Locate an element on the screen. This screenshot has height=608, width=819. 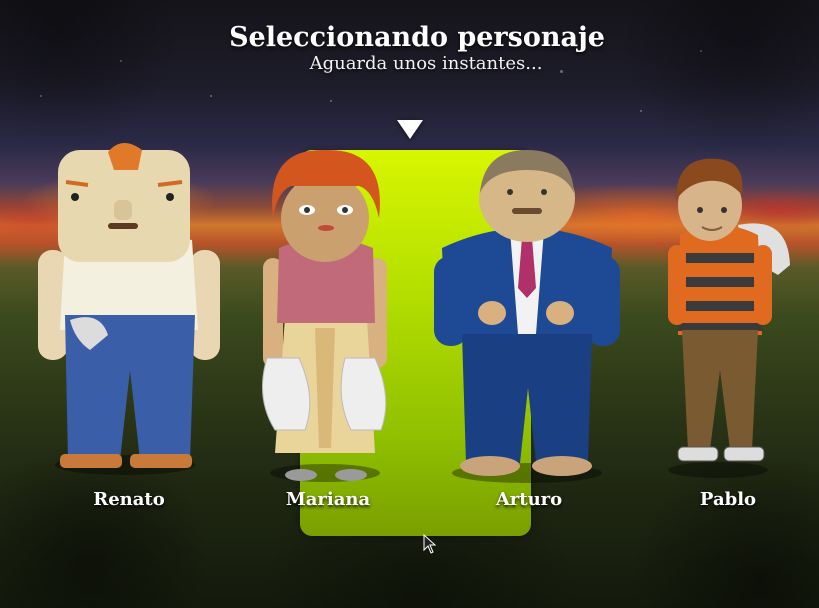
down-triangle-icon is located at coordinates (410, 129).